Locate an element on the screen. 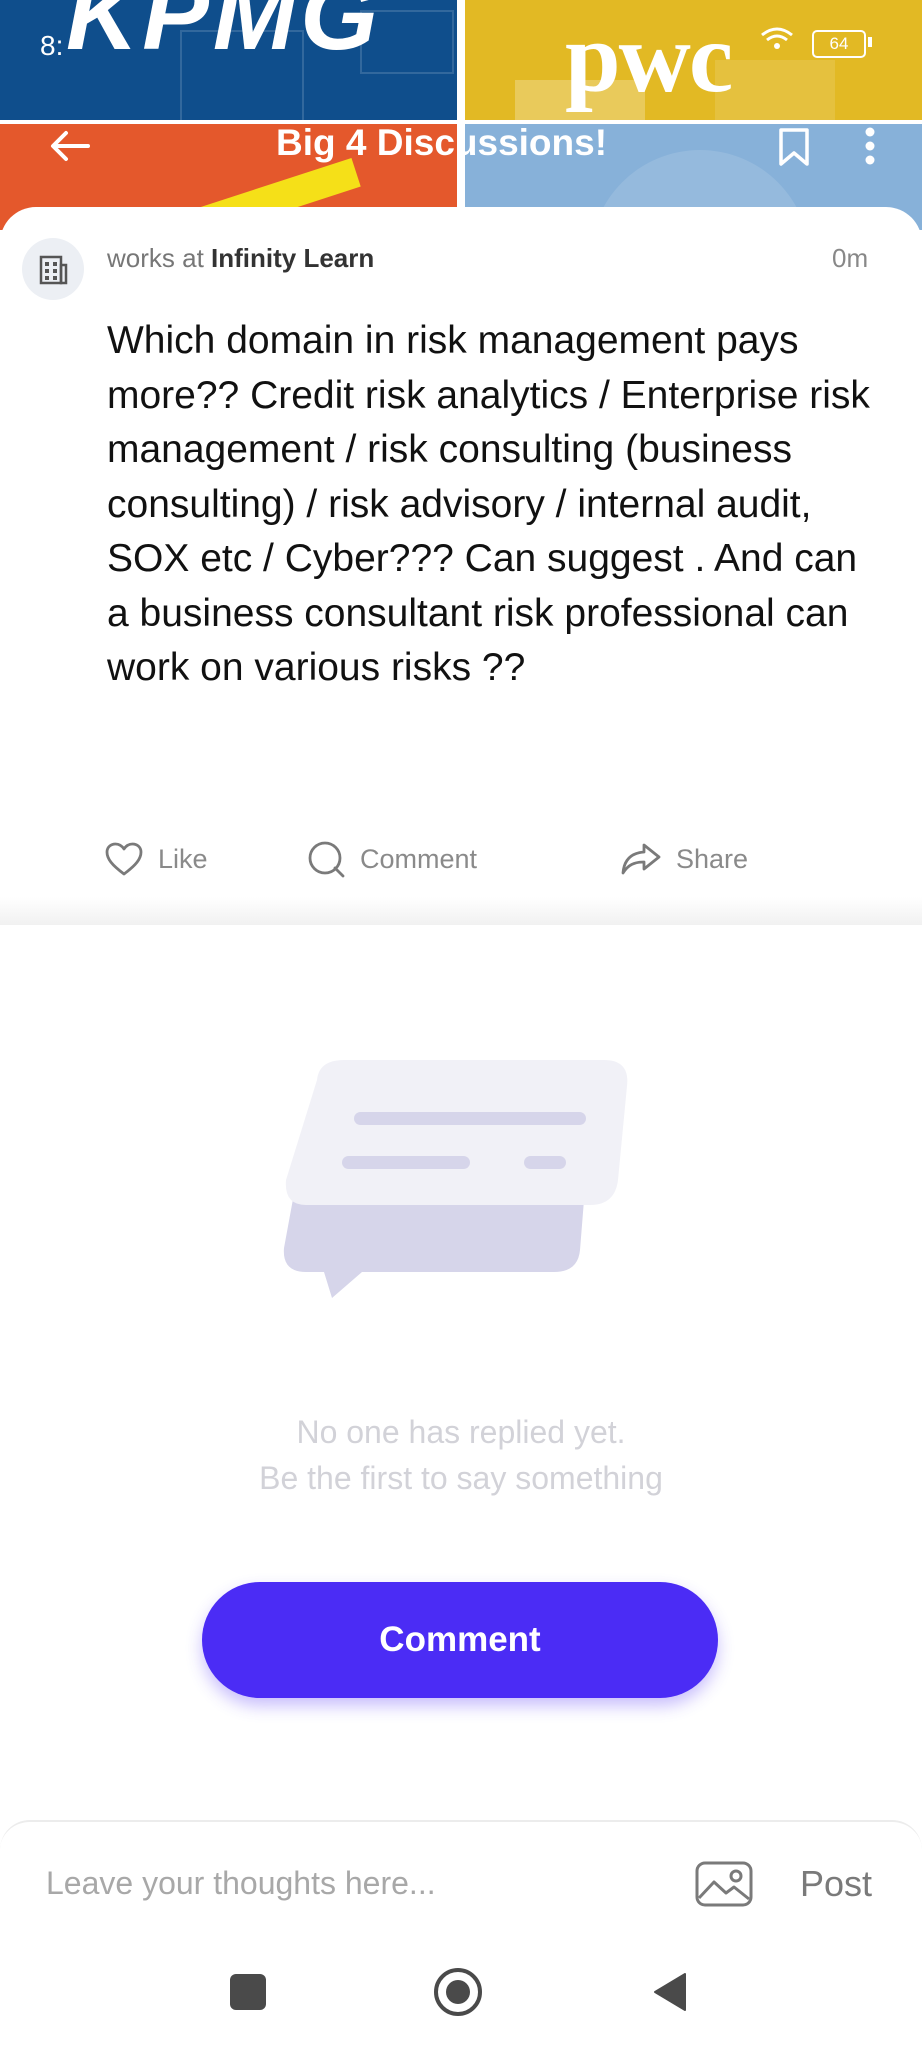 The image size is (922, 2048). page-title: Big 4 Discussions! is located at coordinates (442, 142).